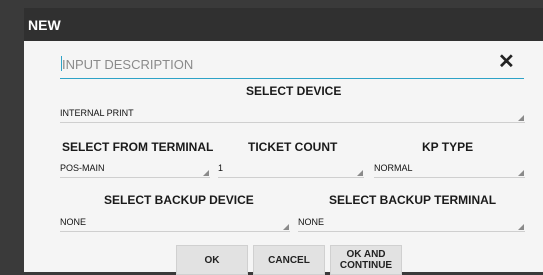 The height and width of the screenshot is (275, 543). What do you see at coordinates (175, 223) in the screenshot?
I see `select-backup-device-dropdown: NONE` at bounding box center [175, 223].